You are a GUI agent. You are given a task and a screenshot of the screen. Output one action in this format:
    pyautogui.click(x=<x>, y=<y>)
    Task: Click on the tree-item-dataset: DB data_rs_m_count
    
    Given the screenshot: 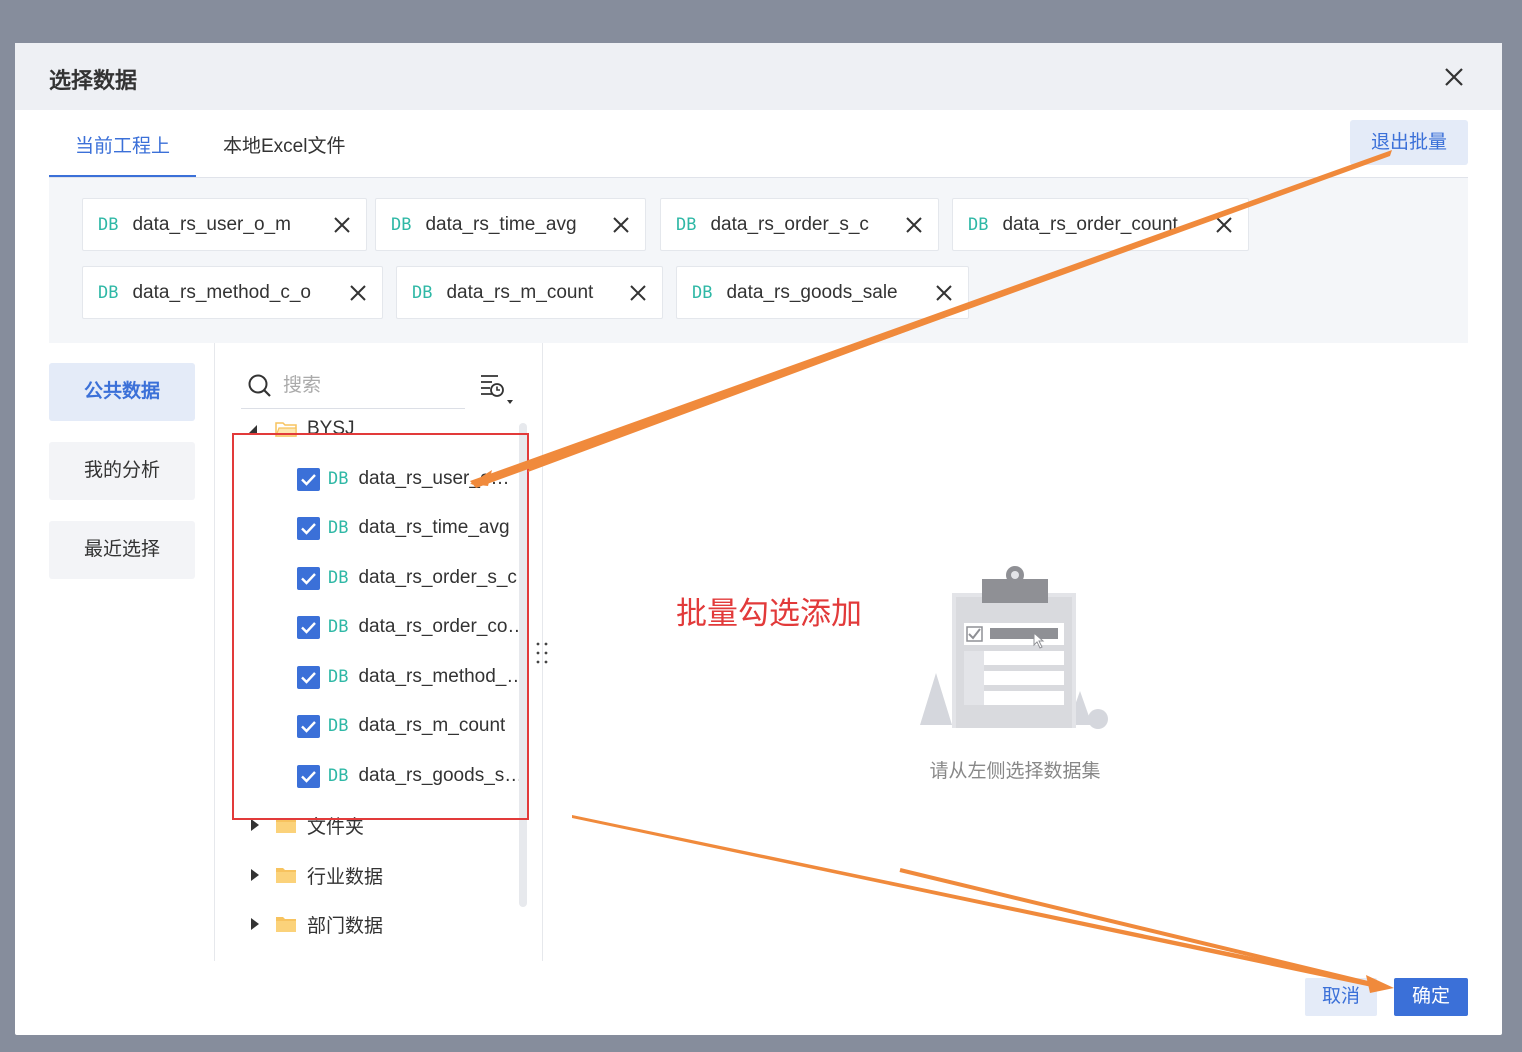 What is the action you would take?
    pyautogui.click(x=413, y=726)
    